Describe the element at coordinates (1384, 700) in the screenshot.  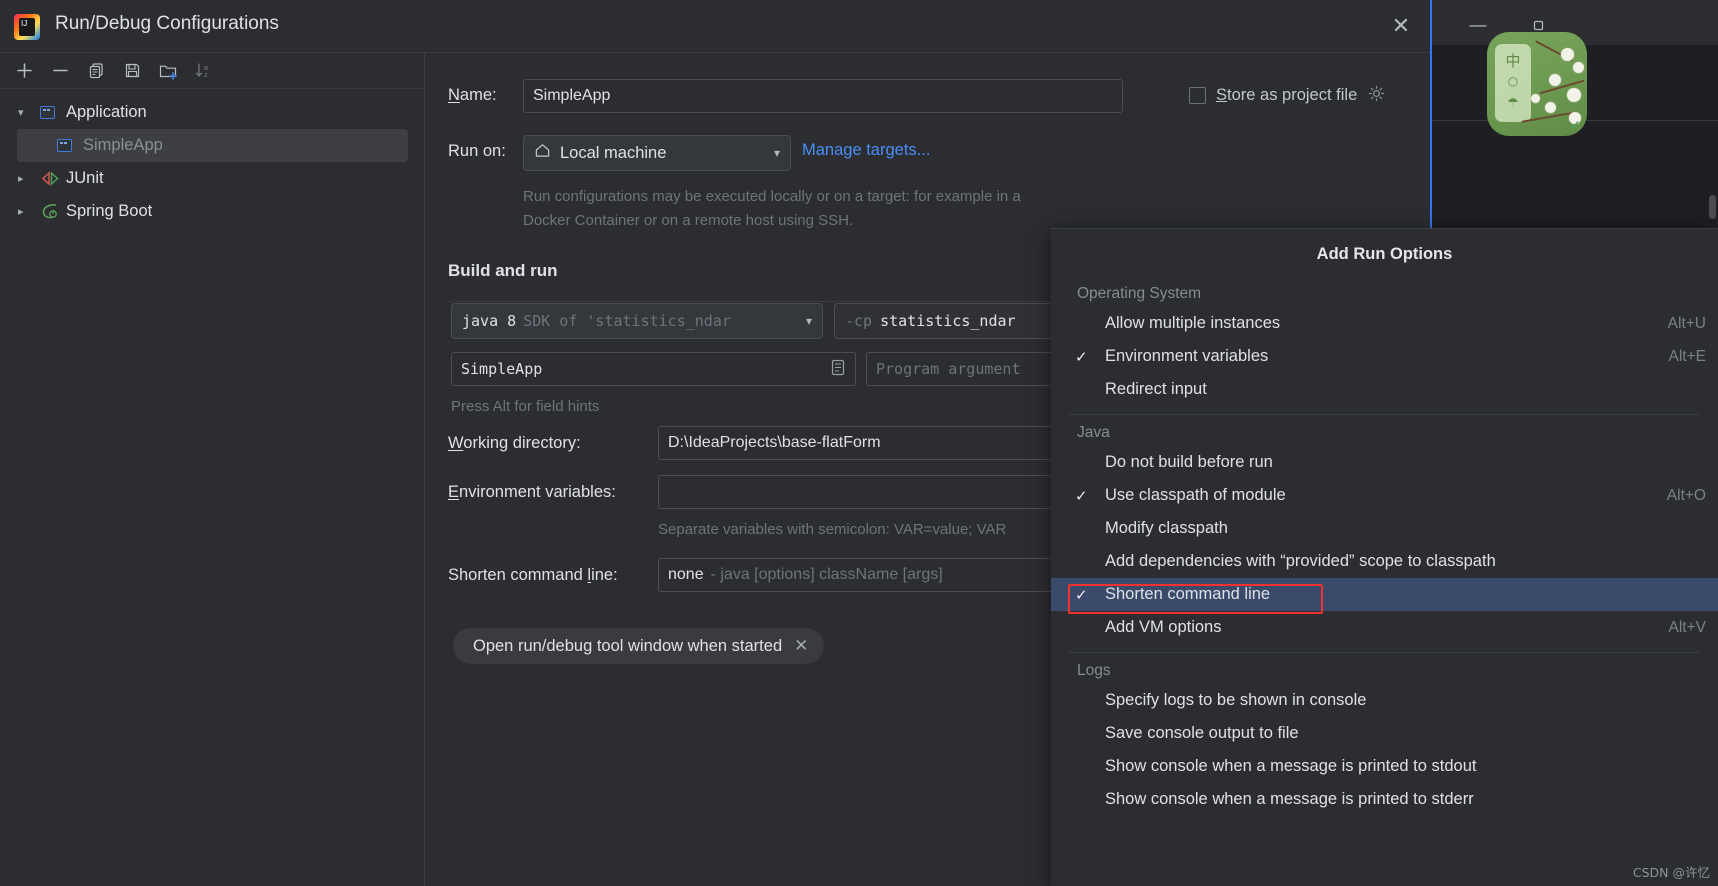
I see `menu-item-specify-logs: Specify logs to be shown in console` at that location.